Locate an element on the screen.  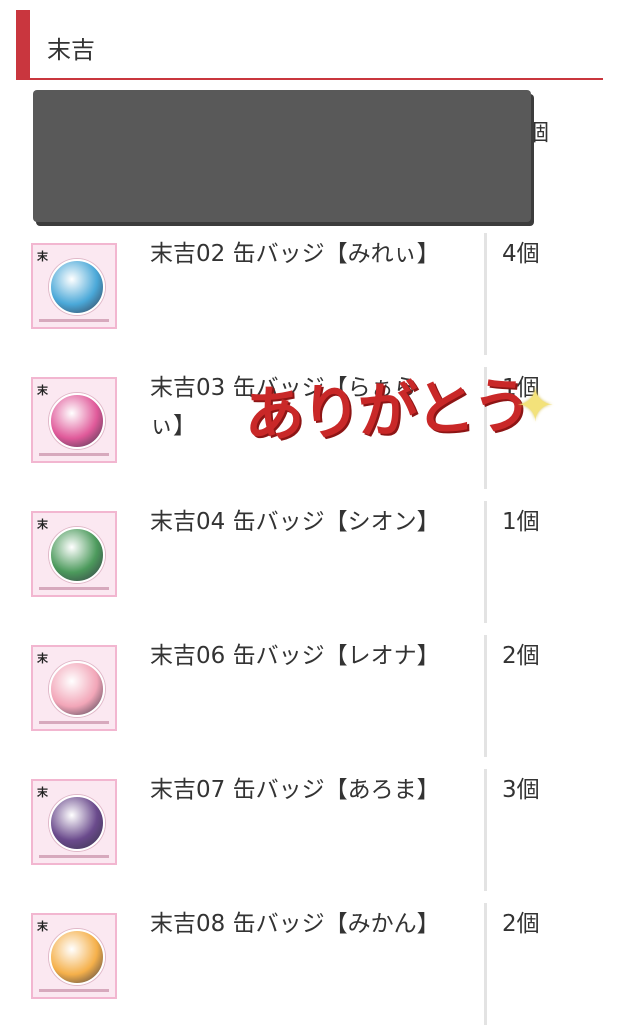
item-quantity: 1個 is located at coordinates (521, 522).